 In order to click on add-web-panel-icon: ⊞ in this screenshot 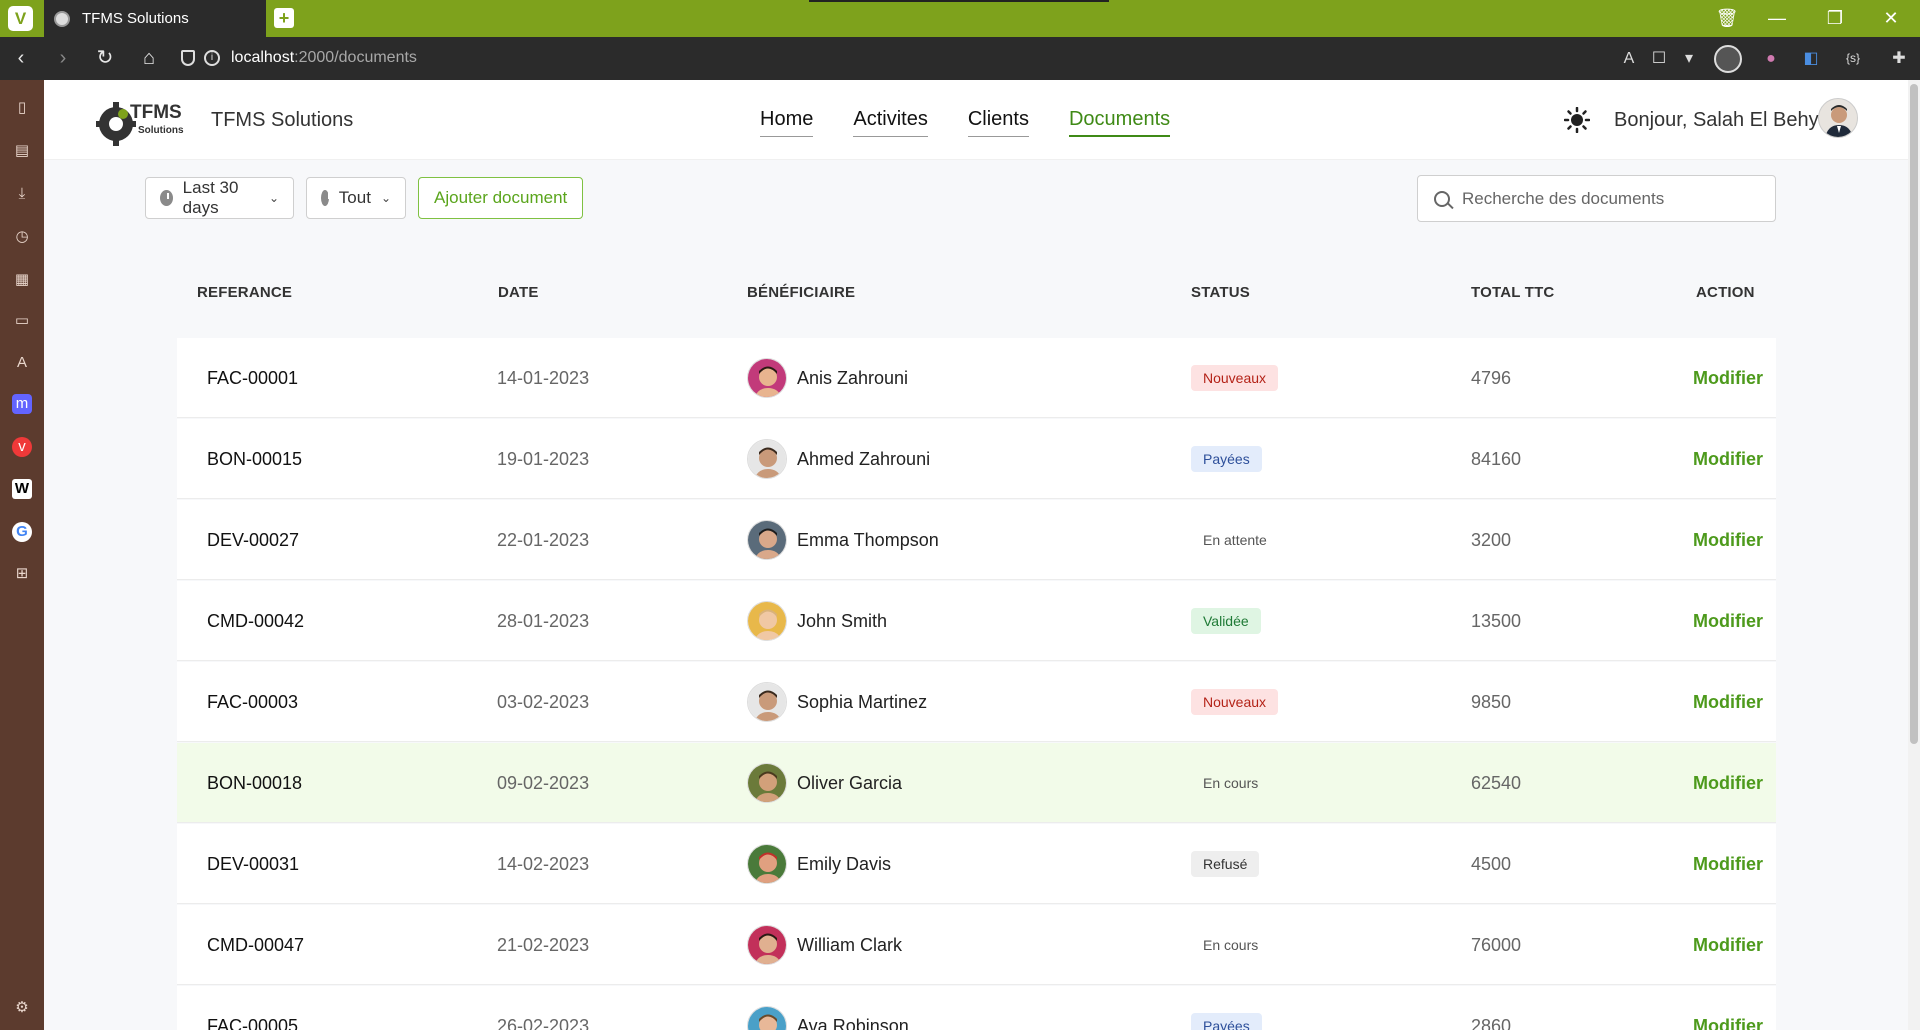, I will do `click(22, 574)`.